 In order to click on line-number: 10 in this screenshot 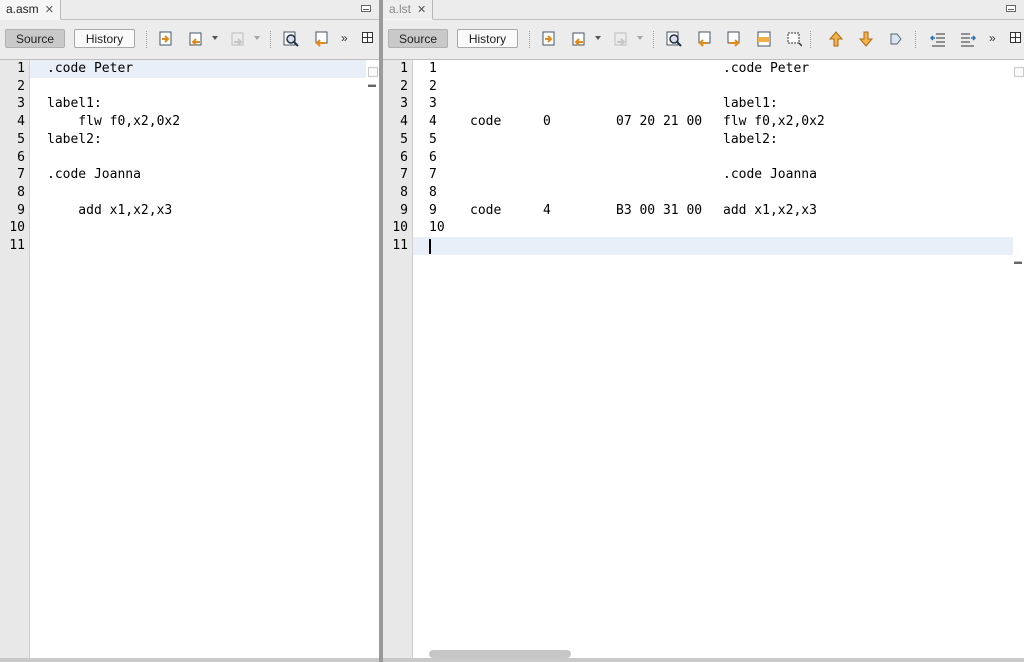, I will do `click(400, 228)`.